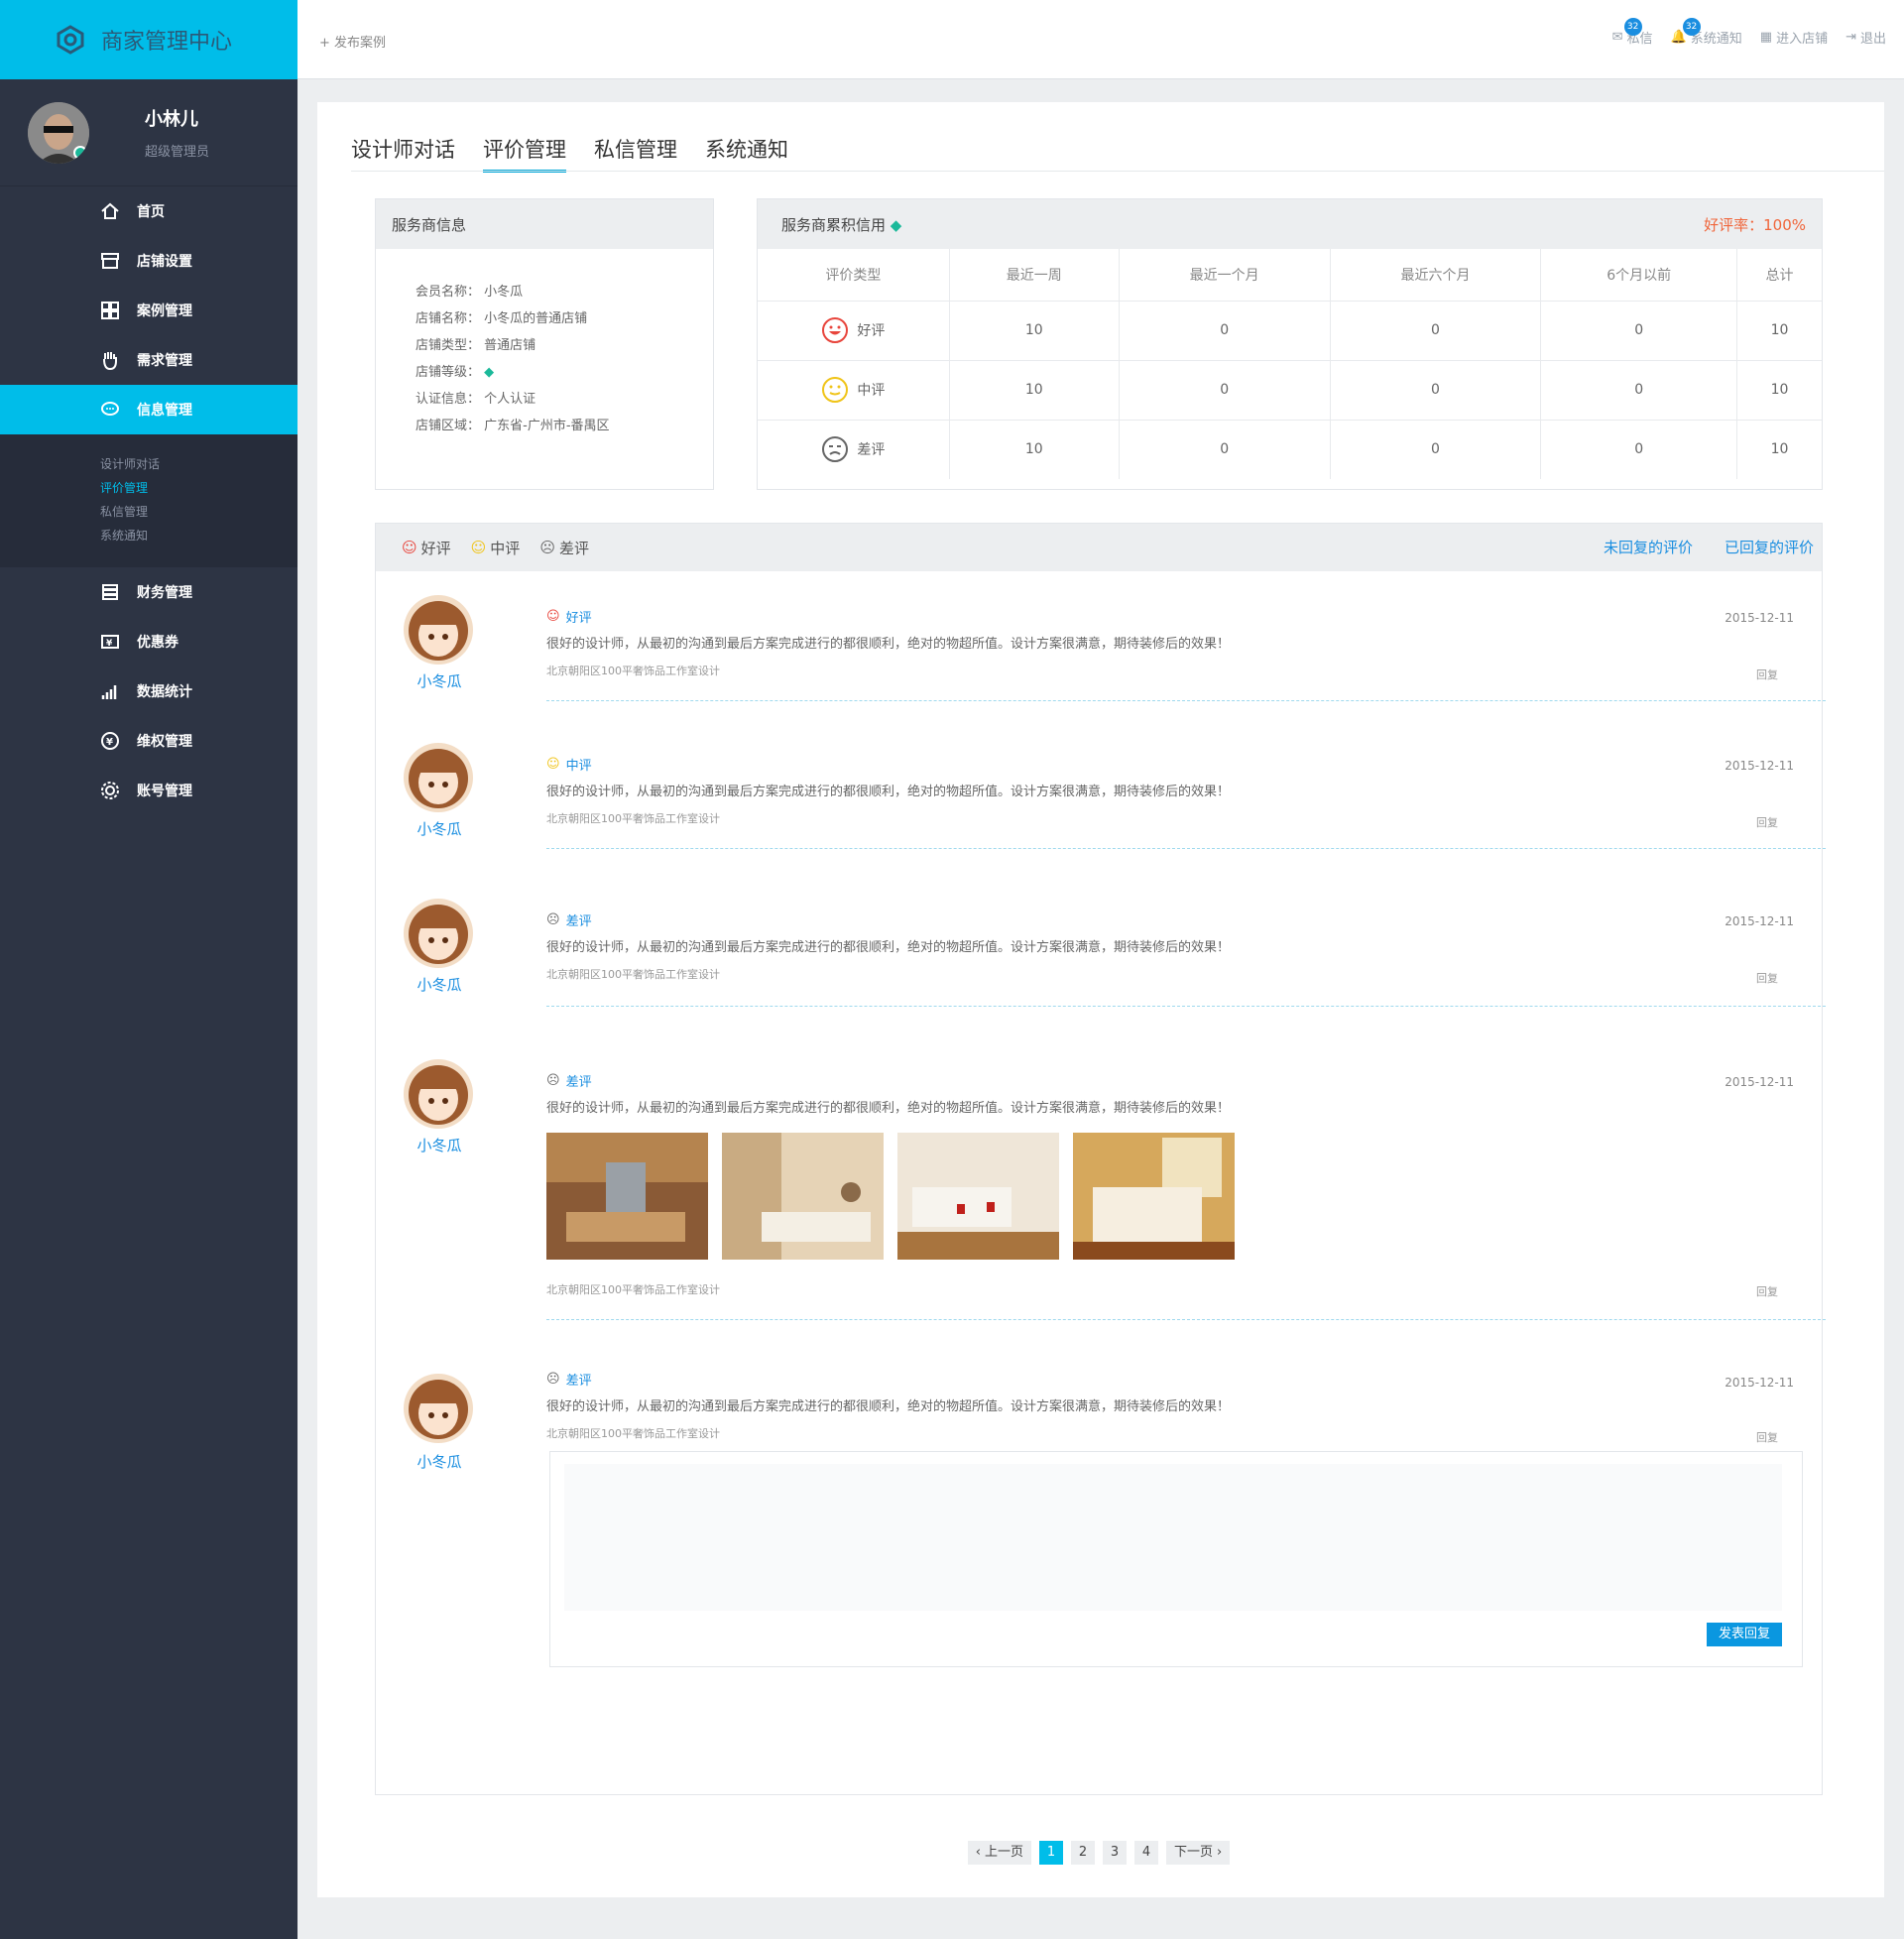  Describe the element at coordinates (149, 211) in the screenshot. I see `nav-item-home: 首页` at that location.